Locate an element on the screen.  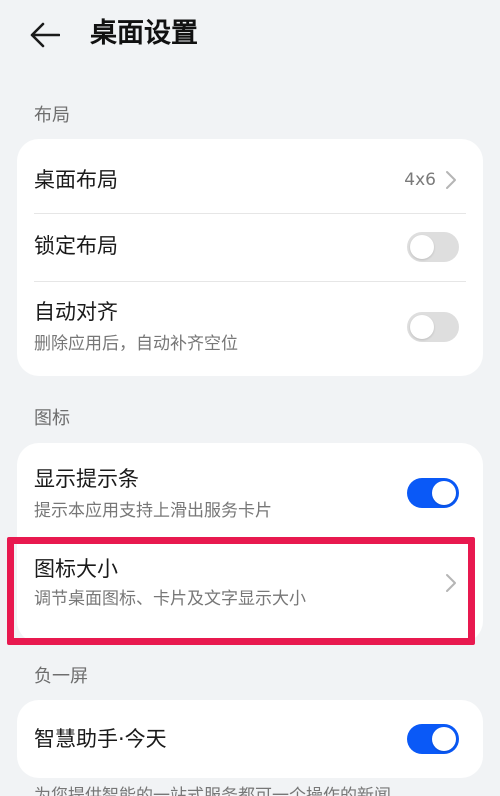
back-button is located at coordinates (50, 35).